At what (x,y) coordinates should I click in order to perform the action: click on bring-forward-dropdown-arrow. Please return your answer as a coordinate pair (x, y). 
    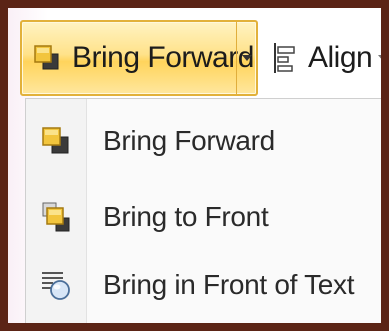
    Looking at the image, I should click on (246, 58).